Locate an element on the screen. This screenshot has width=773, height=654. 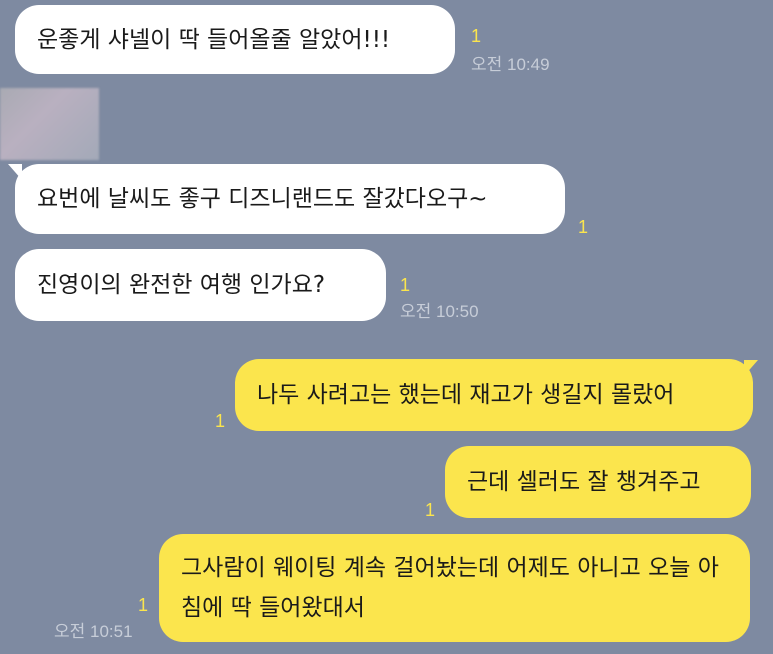
incoming-message-bubble: 요번에 날씨도 좋구 디즈니랜드도 잘갔다오구~ is located at coordinates (290, 199).